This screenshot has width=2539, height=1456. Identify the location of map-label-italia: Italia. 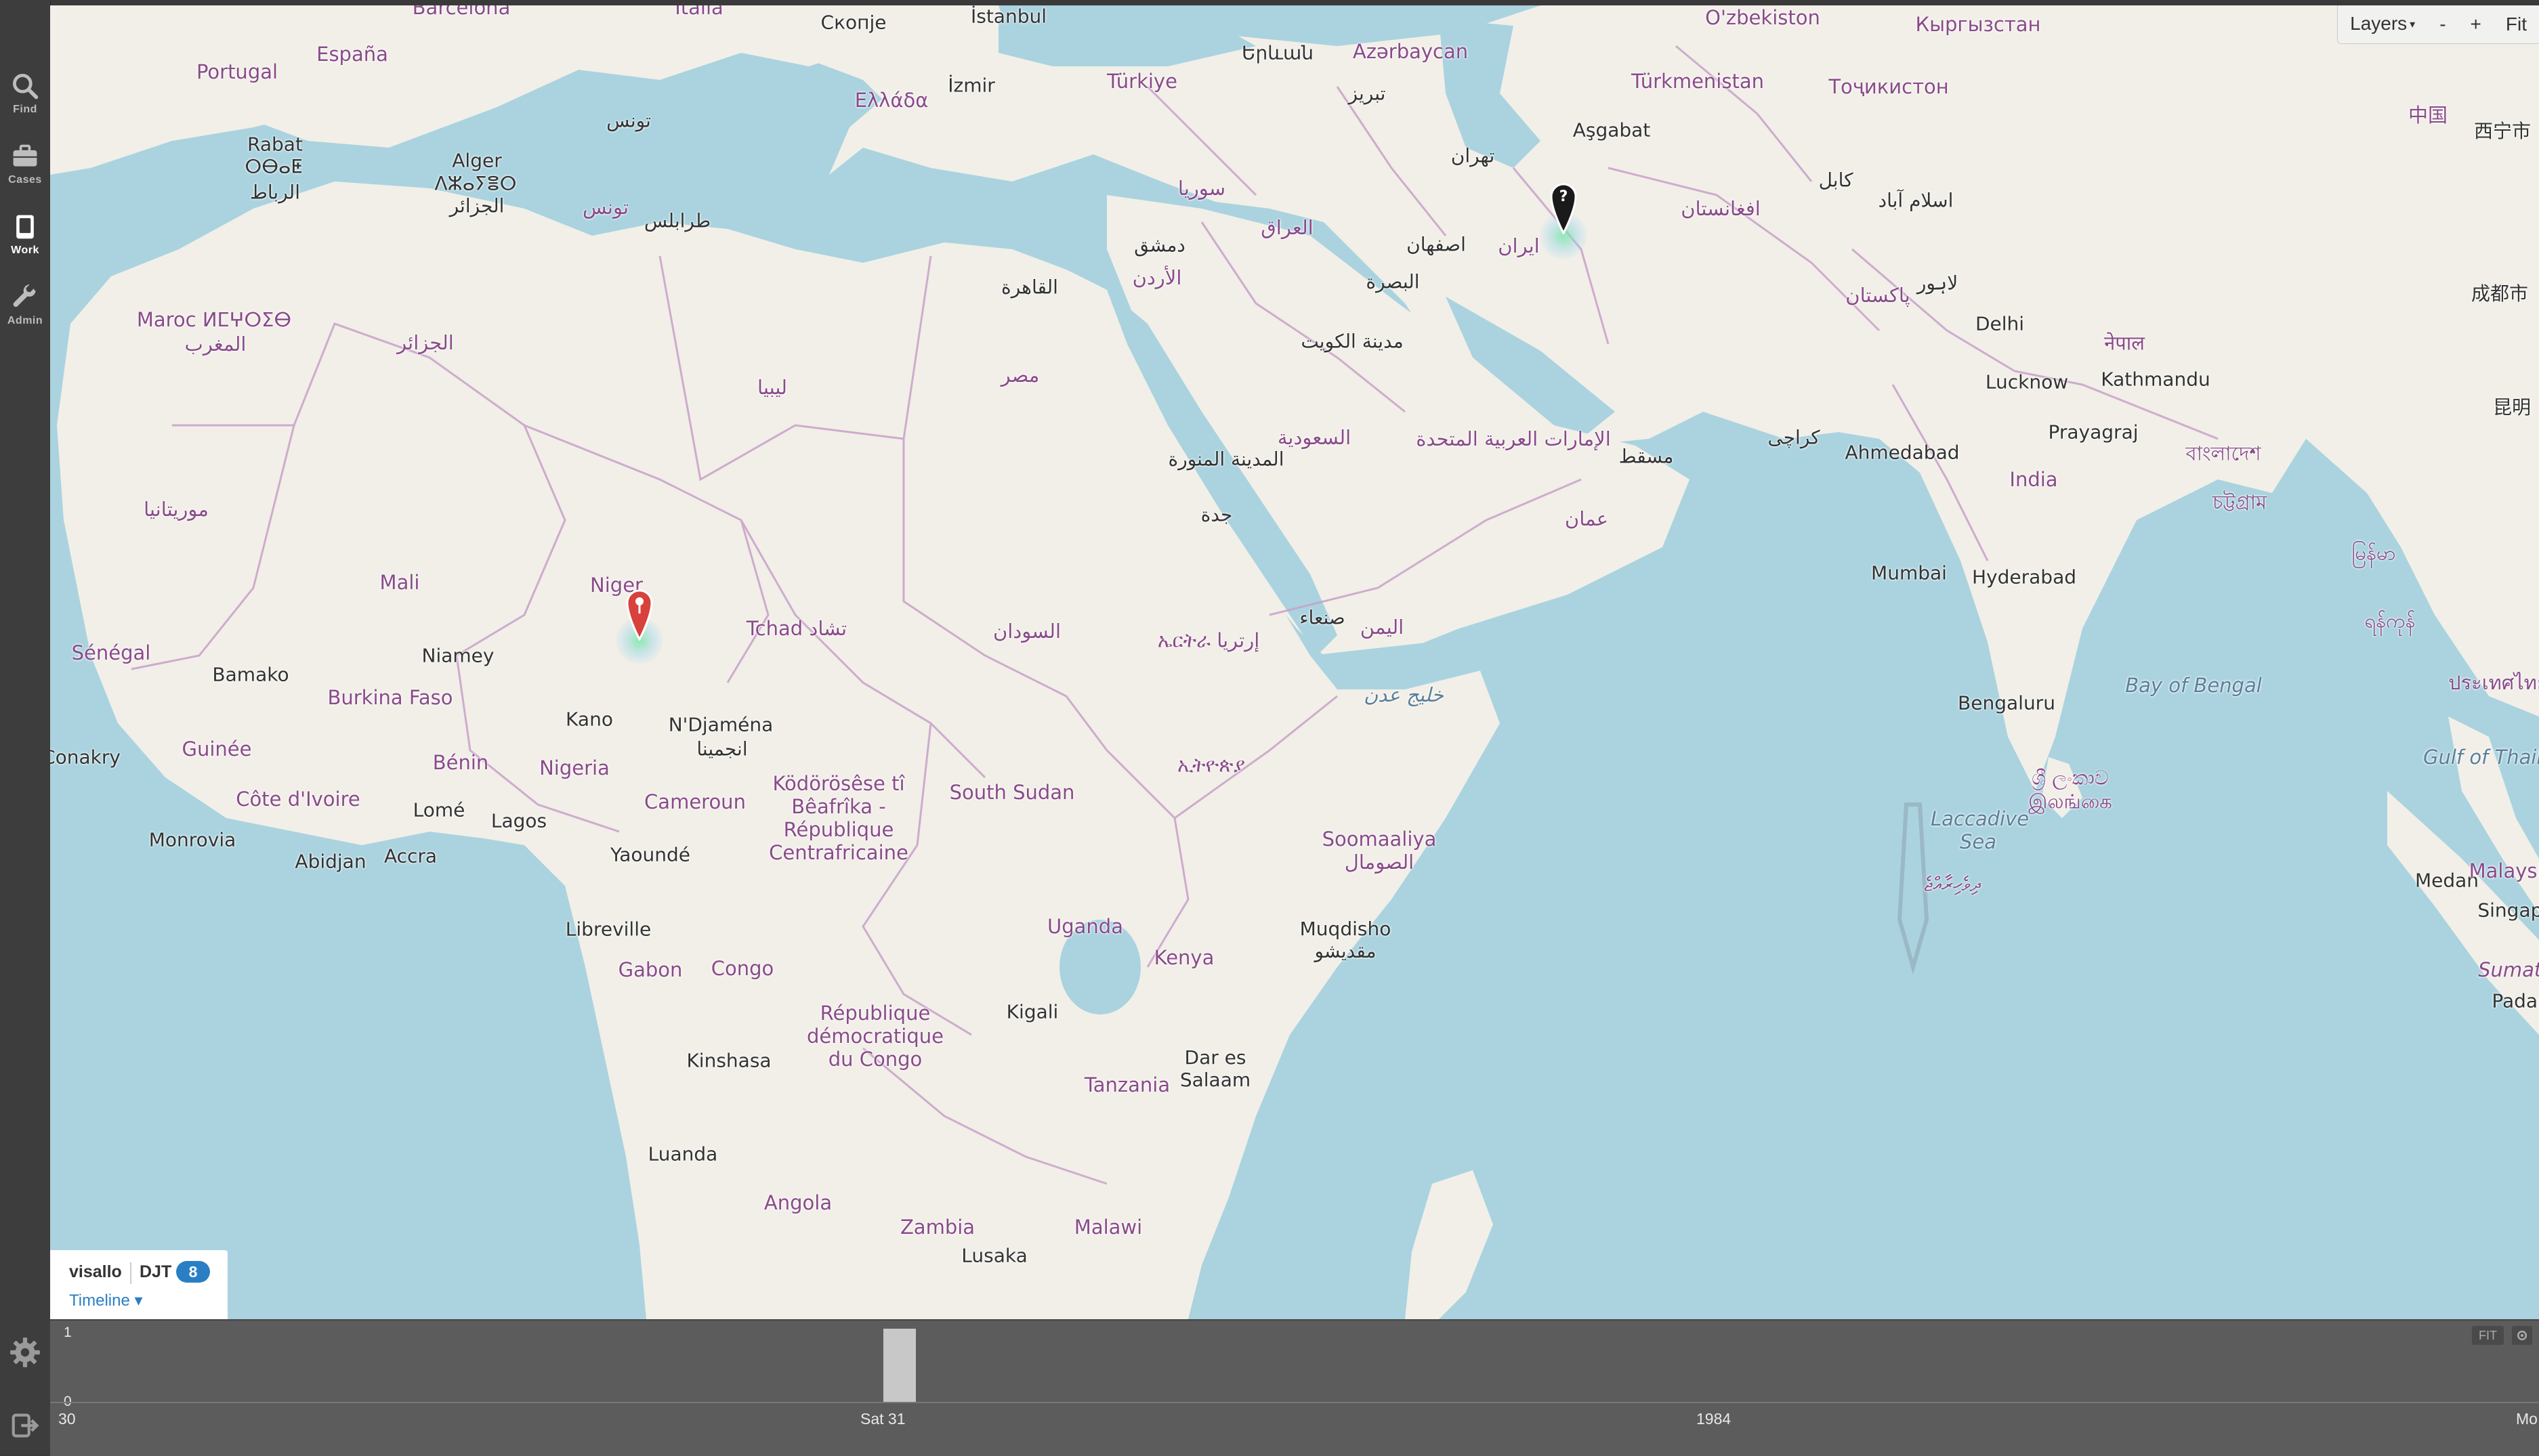
(699, 12).